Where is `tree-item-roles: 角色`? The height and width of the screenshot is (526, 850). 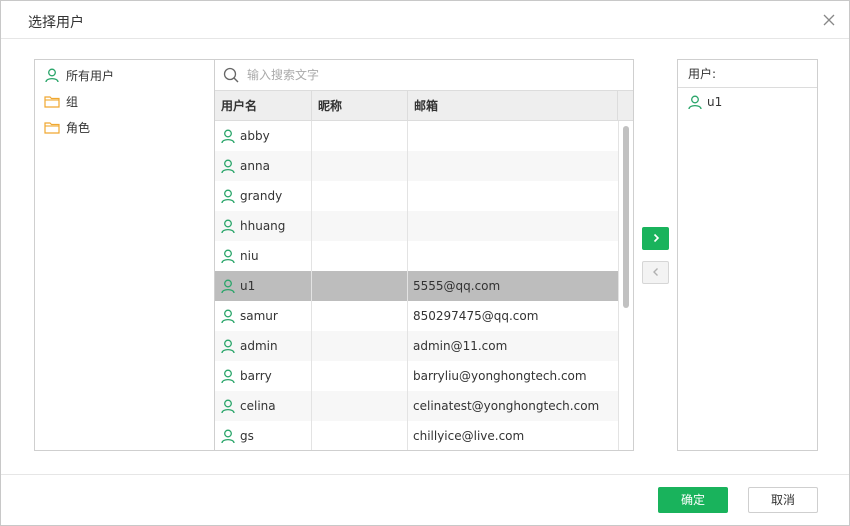 tree-item-roles: 角色 is located at coordinates (67, 127).